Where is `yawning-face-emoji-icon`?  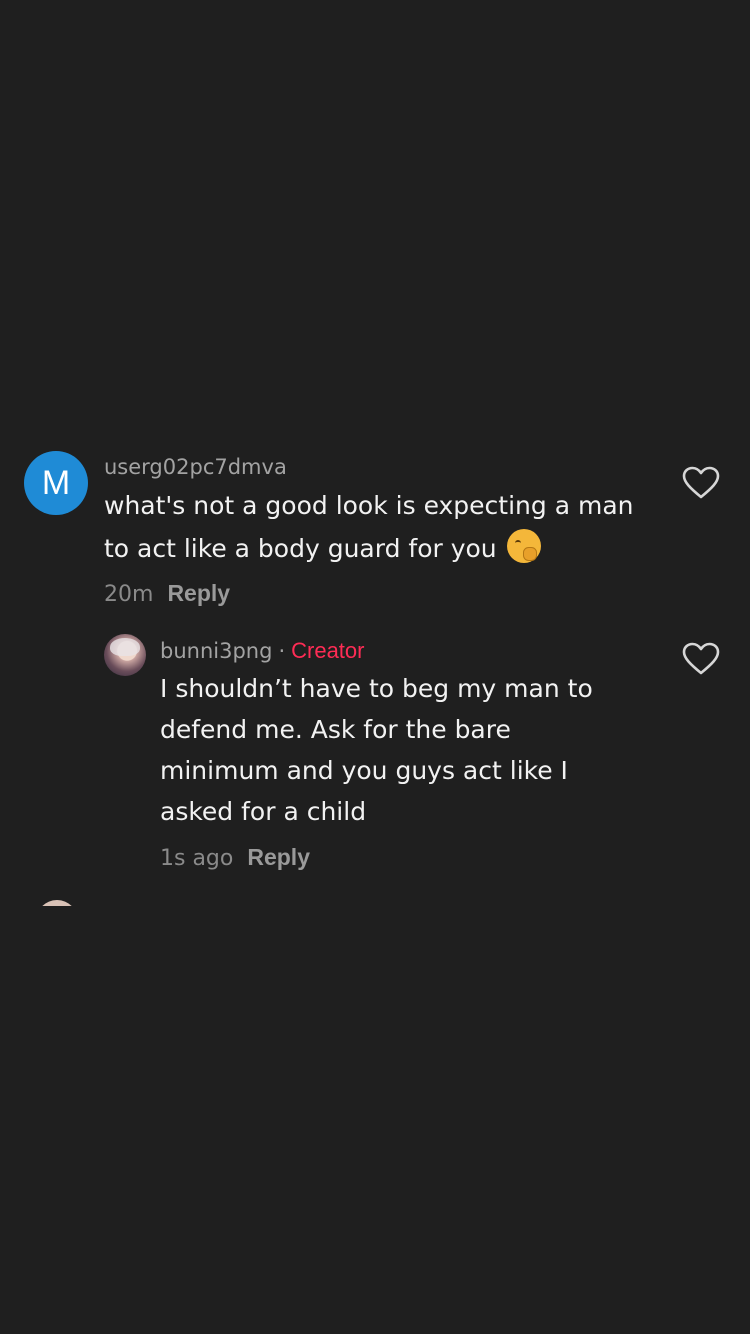
yawning-face-emoji-icon is located at coordinates (523, 546).